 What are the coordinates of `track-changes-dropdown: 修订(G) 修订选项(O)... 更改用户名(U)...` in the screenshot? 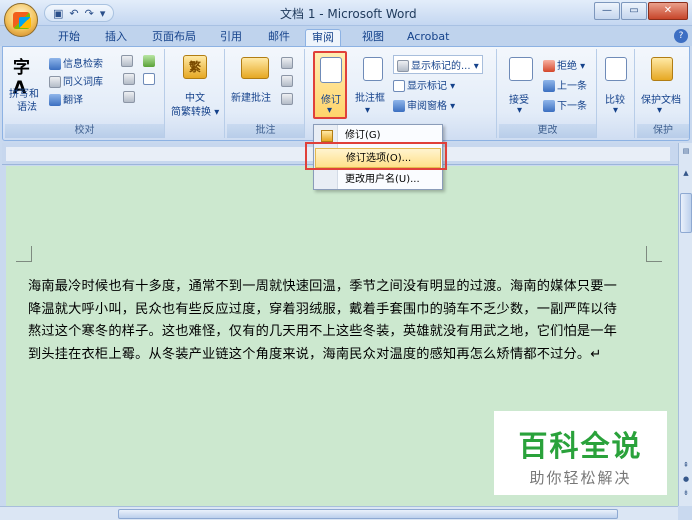 It's located at (378, 157).